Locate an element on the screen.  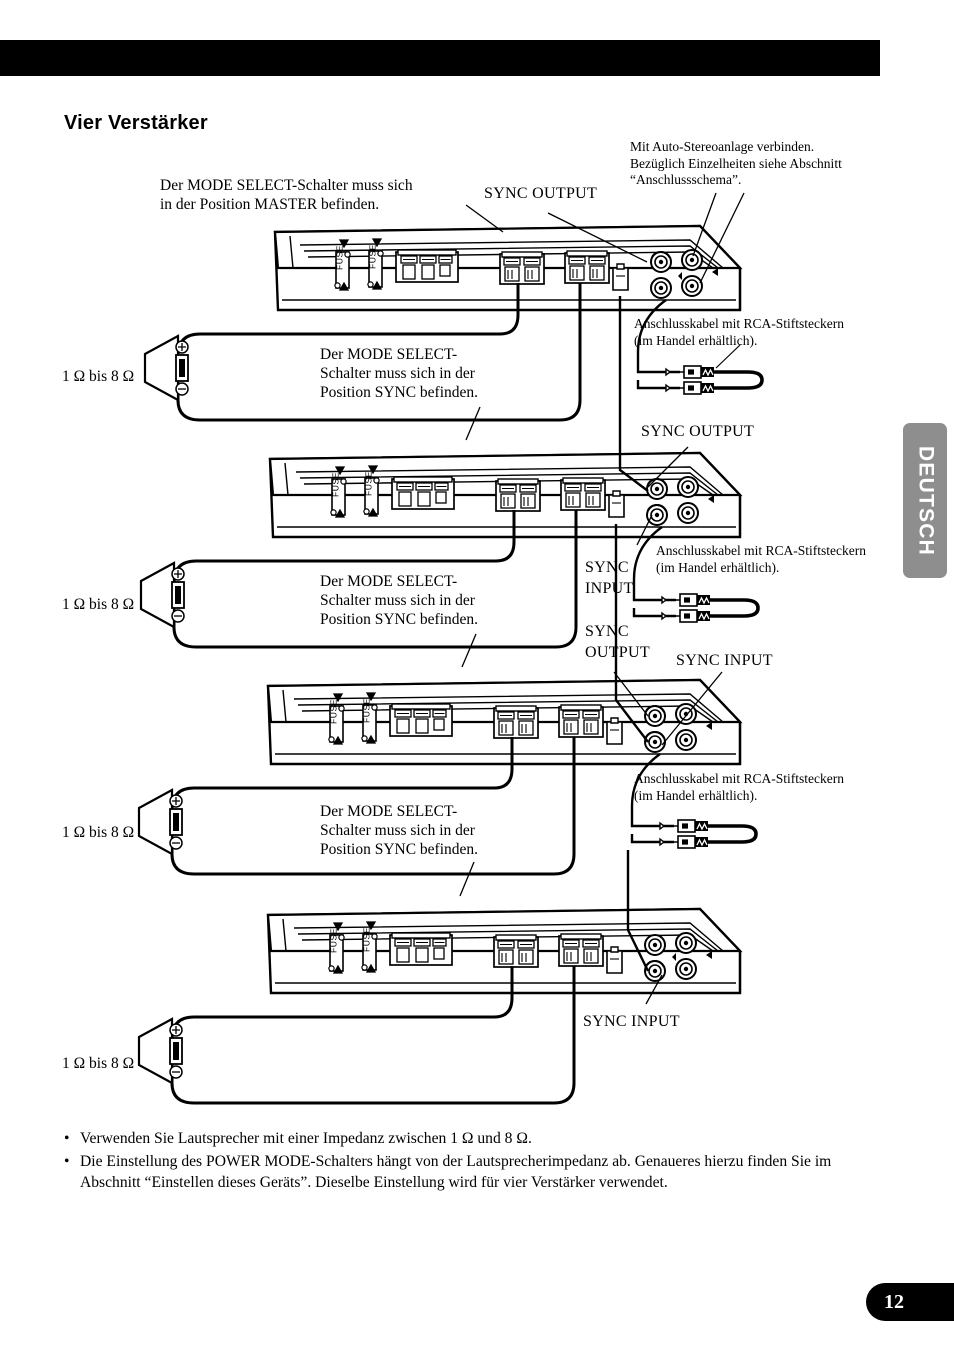
amplifier-unit-4: FUSE FUSE is located at coordinates (504, 951).